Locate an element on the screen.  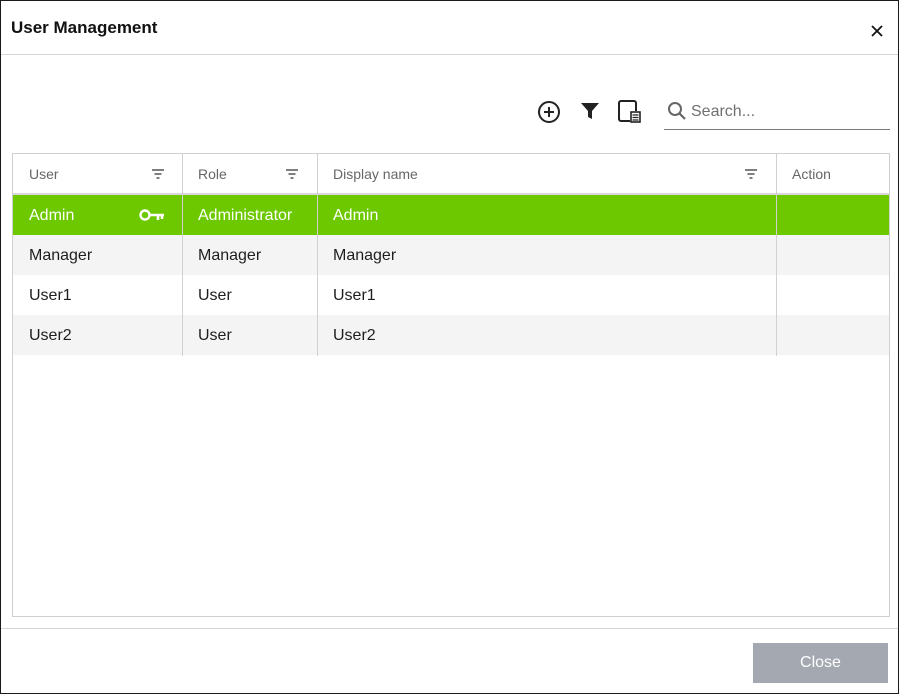
cell-role: Administrator is located at coordinates (245, 215).